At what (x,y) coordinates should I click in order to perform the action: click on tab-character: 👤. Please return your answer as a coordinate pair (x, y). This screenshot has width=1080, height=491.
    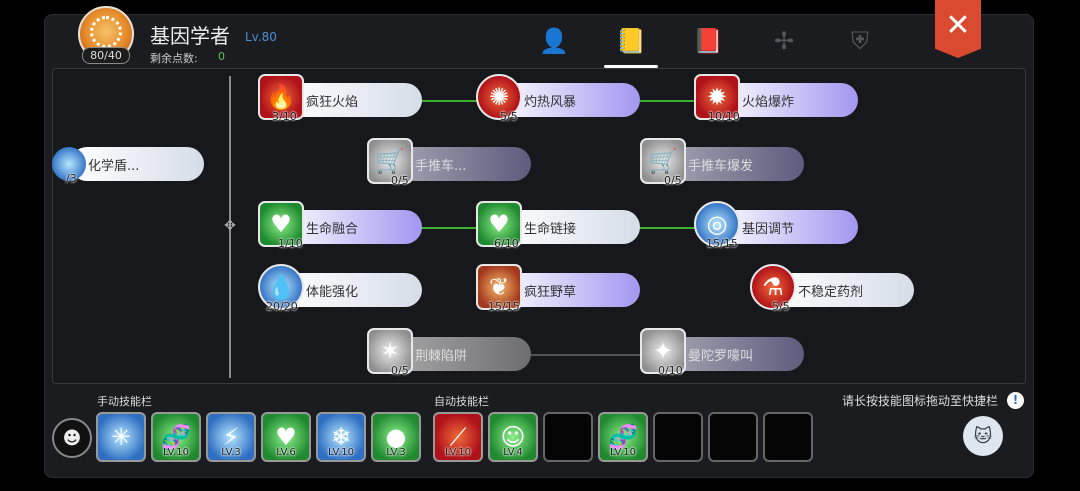
    Looking at the image, I should click on (554, 41).